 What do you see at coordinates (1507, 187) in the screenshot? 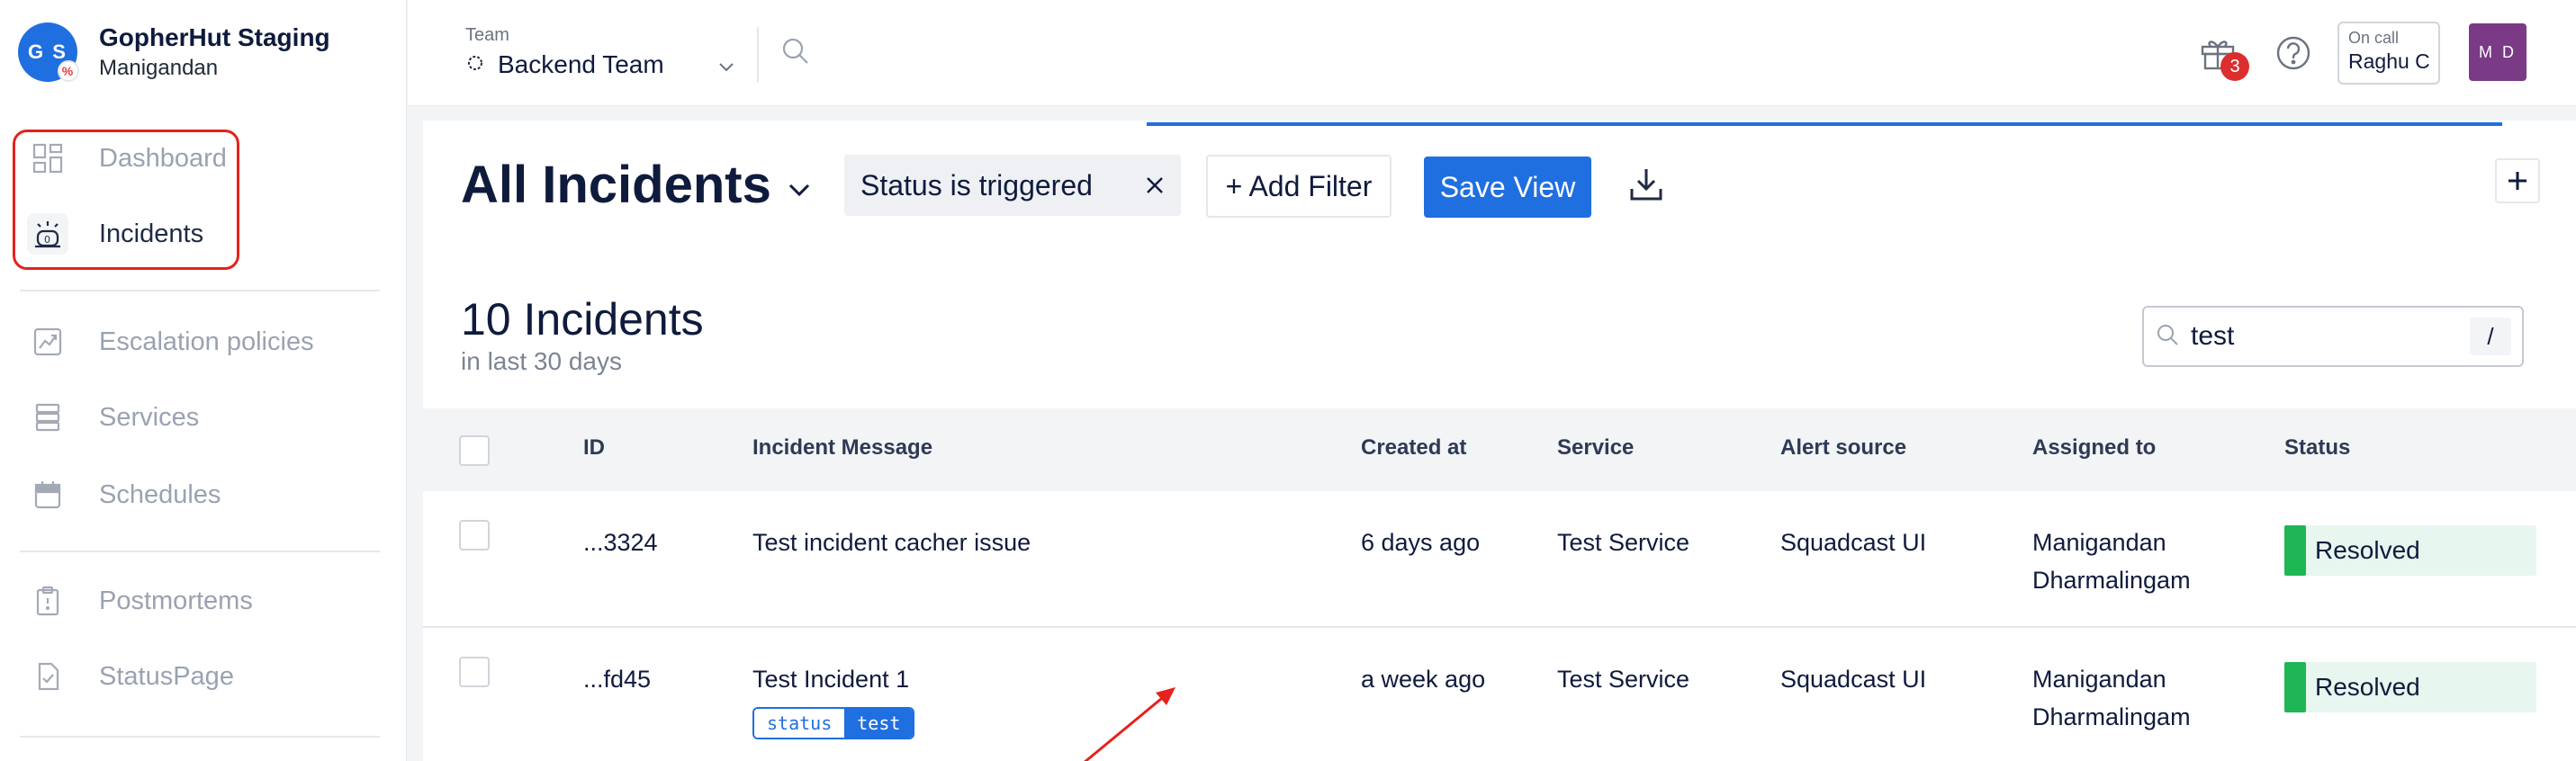
I see `save-view-button: Save View` at bounding box center [1507, 187].